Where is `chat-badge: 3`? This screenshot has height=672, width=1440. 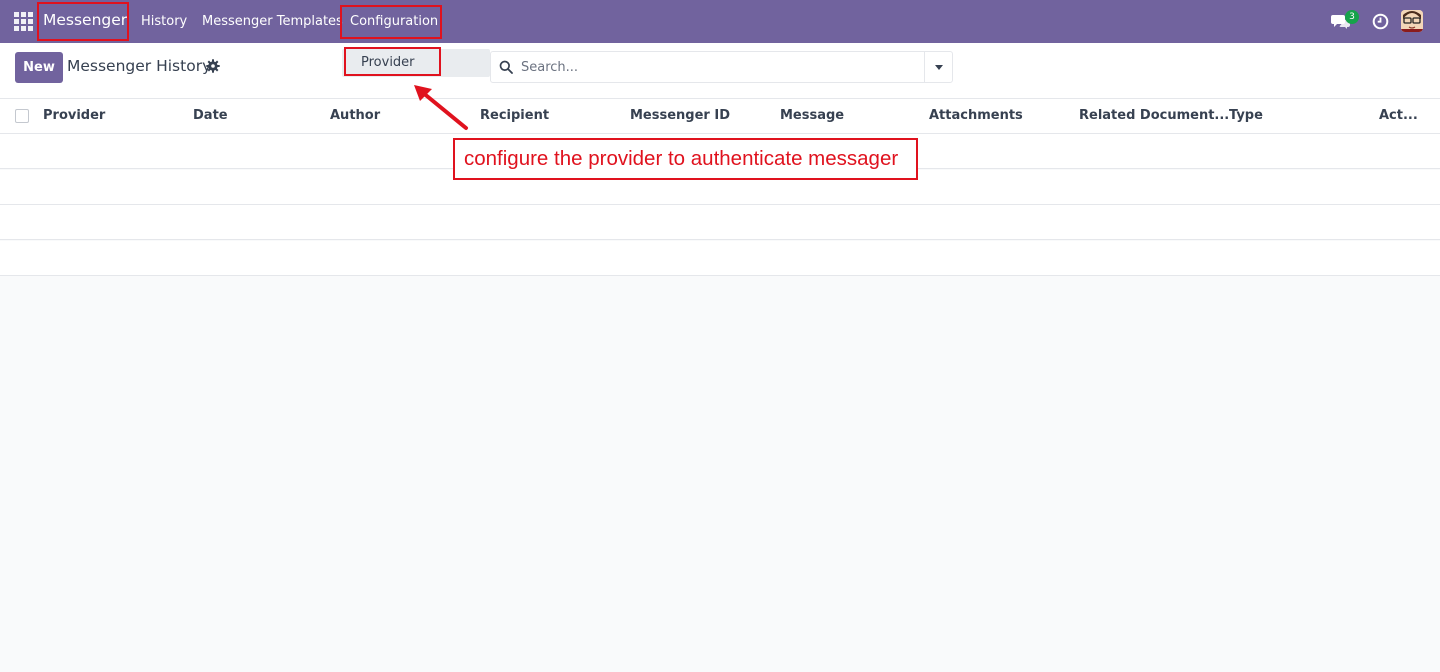 chat-badge: 3 is located at coordinates (1352, 17).